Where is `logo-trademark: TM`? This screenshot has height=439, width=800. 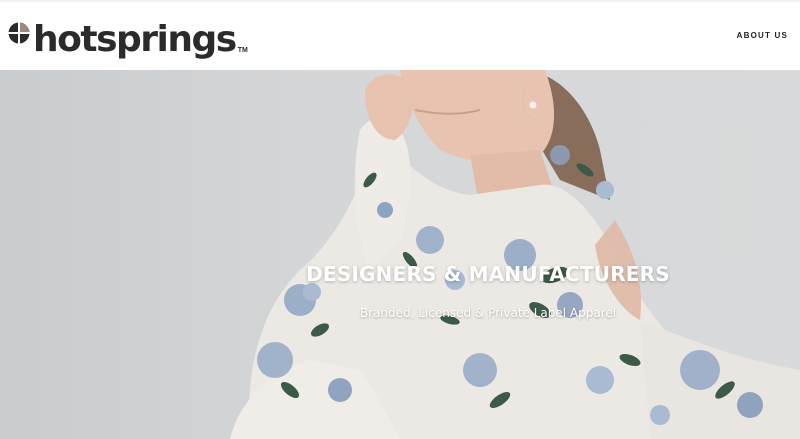 logo-trademark: TM is located at coordinates (242, 50).